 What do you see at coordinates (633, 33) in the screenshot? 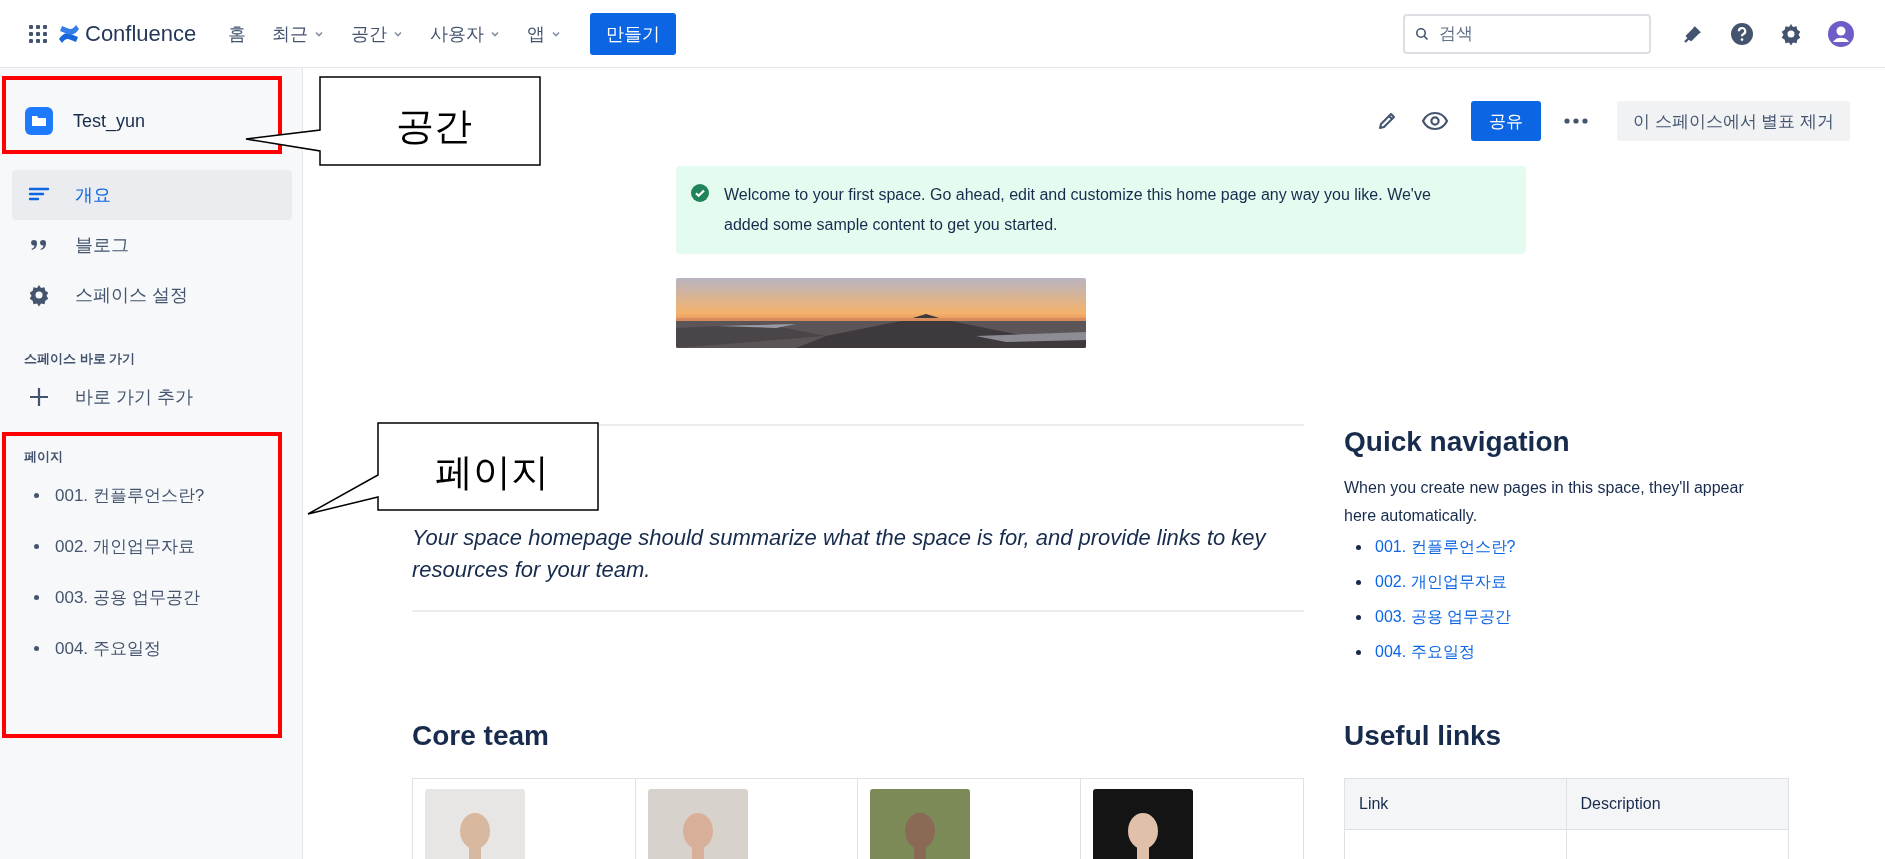
I see `create-button: 만들기` at bounding box center [633, 33].